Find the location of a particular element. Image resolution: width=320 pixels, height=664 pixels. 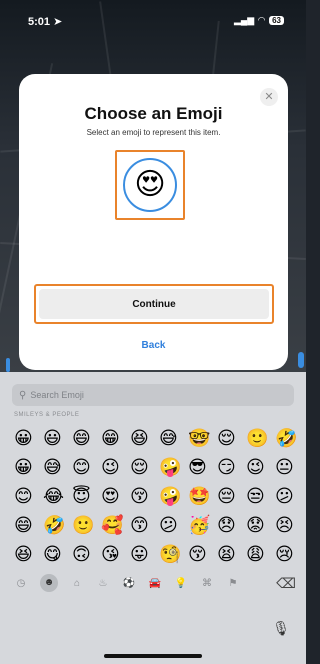

search-icon: ⚲ is located at coordinates (23, 395).